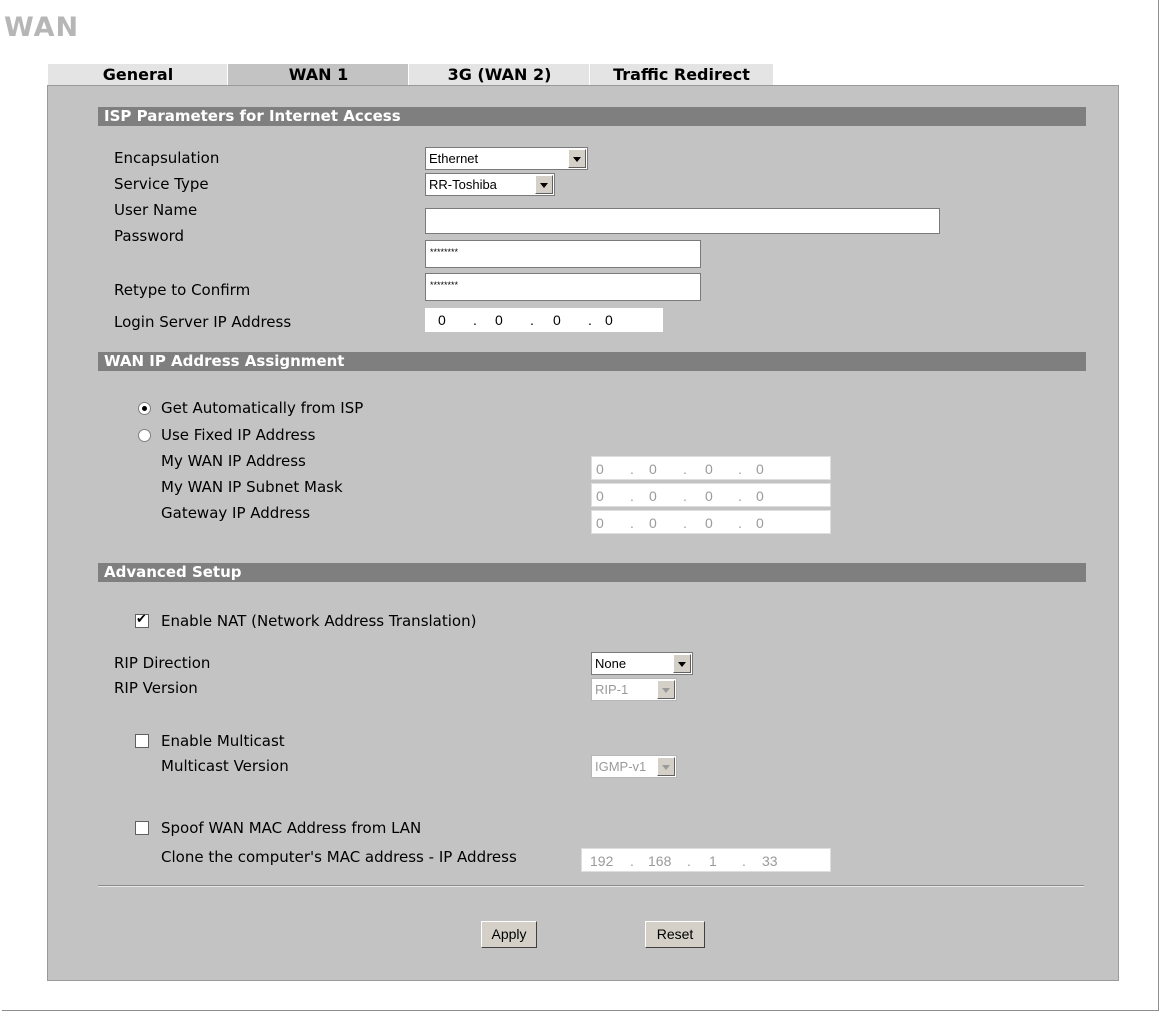  I want to click on tab-3g-wan2: 3G (WAN 2), so click(499, 74).